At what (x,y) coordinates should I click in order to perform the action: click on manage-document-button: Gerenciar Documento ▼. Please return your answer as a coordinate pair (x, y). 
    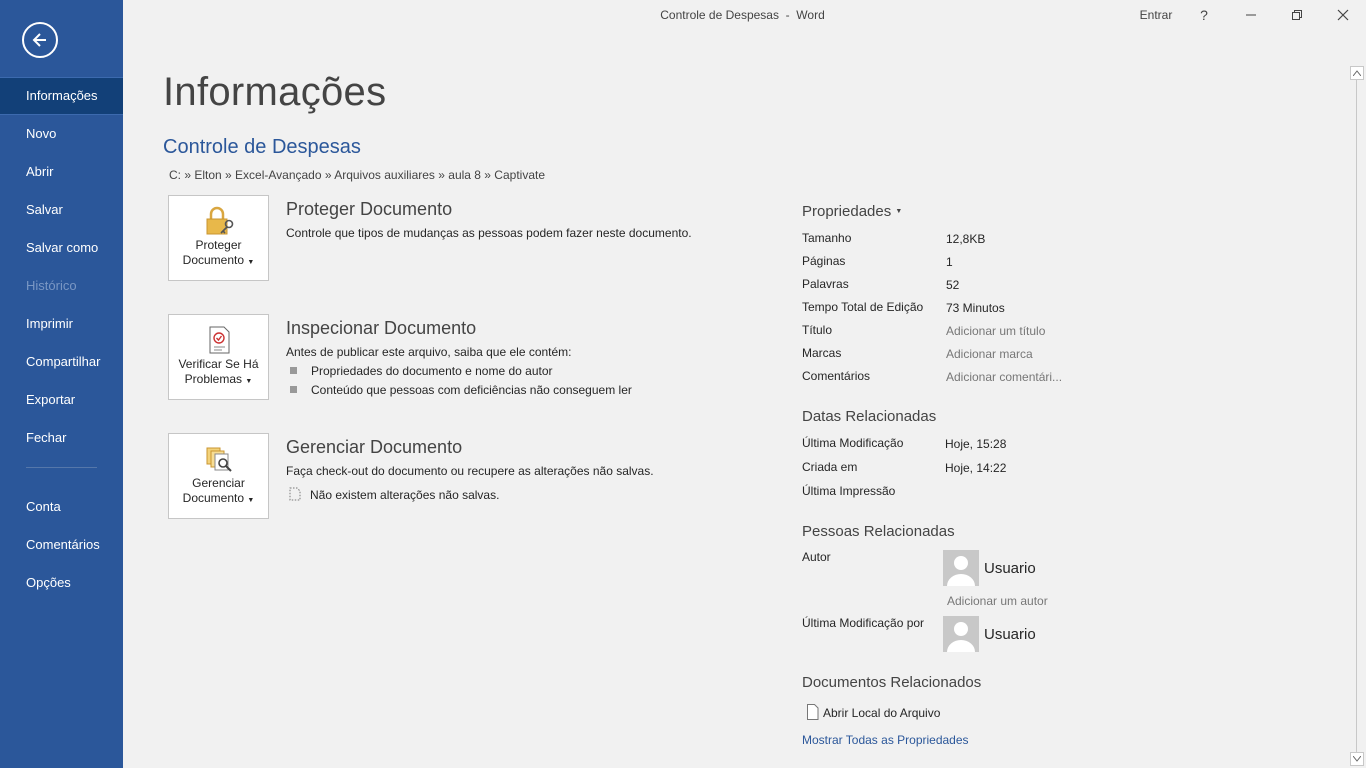
    Looking at the image, I should click on (218, 476).